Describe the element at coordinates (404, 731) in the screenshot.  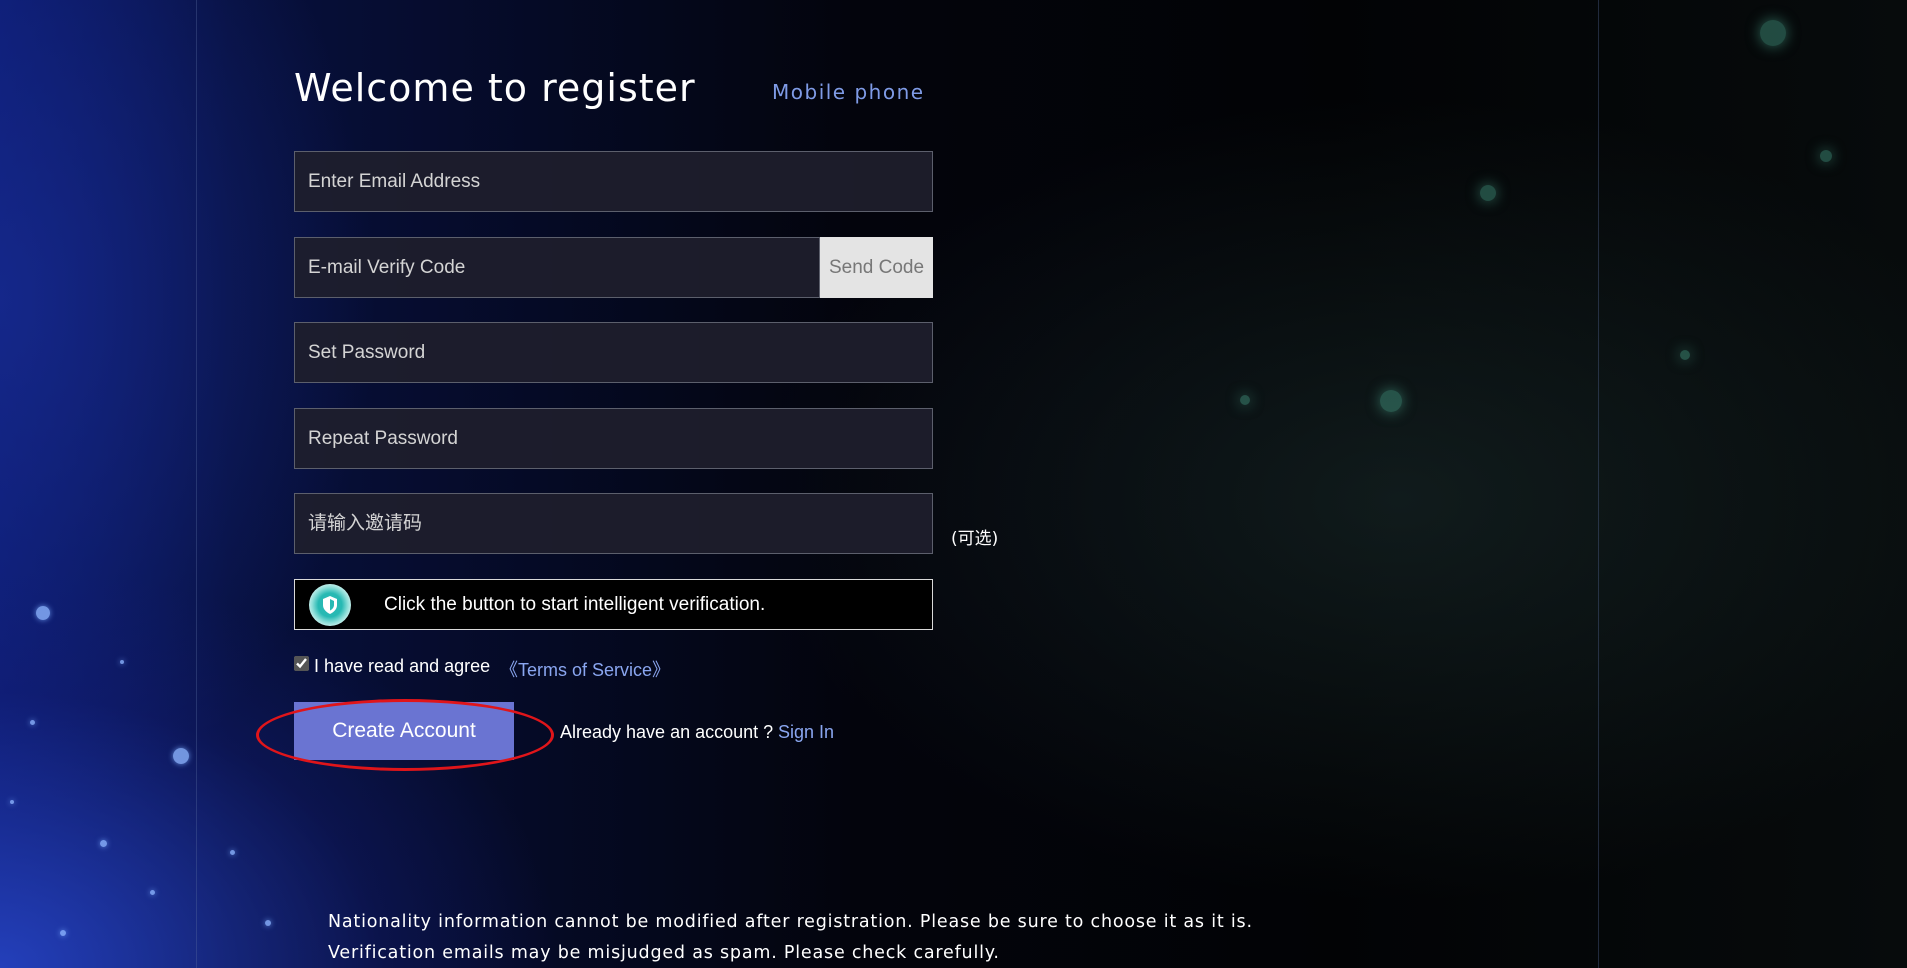
I see `create-account-button: Create Account` at that location.